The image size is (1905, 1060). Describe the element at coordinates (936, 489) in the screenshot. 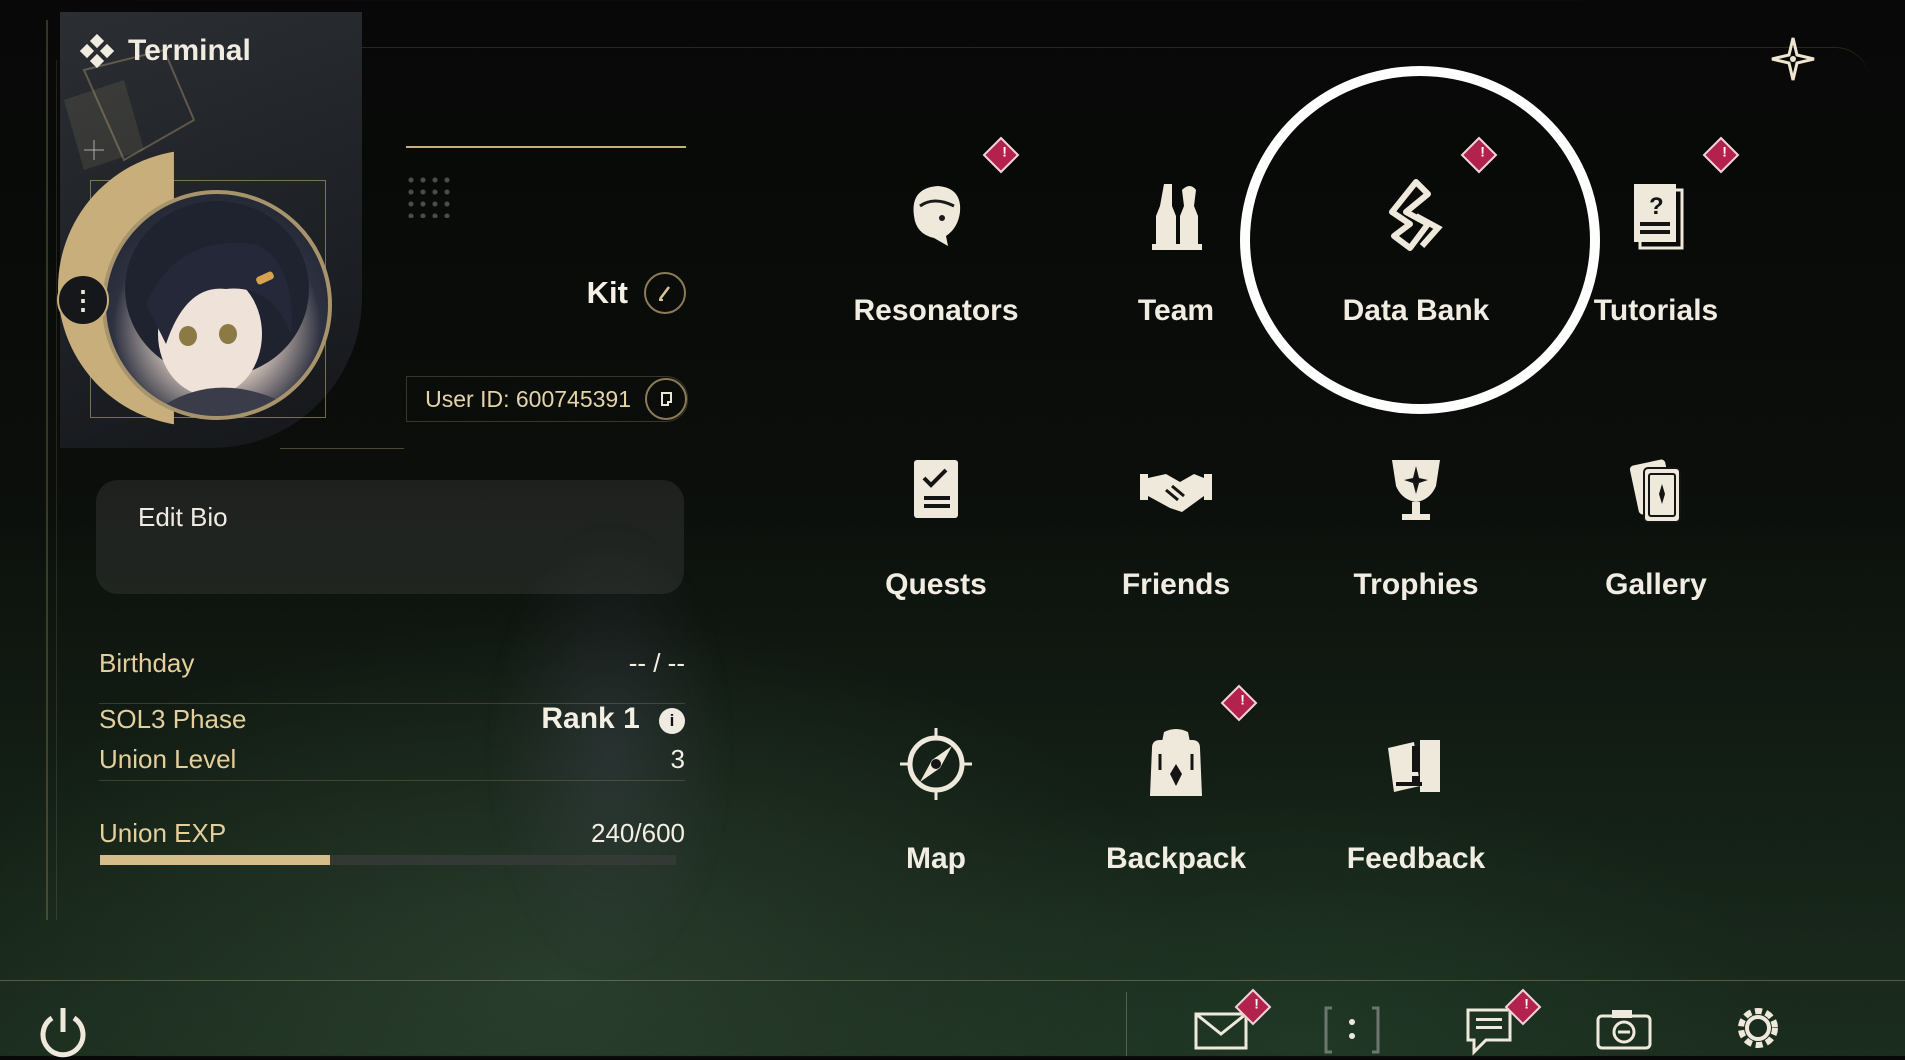

I see `quest-checklist-icon` at that location.